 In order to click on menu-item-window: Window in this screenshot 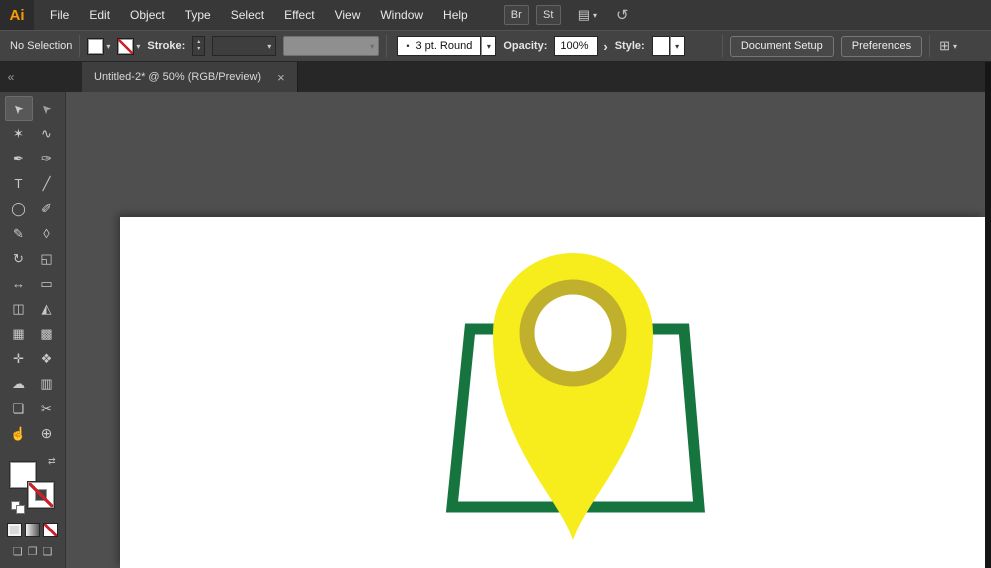, I will do `click(401, 15)`.